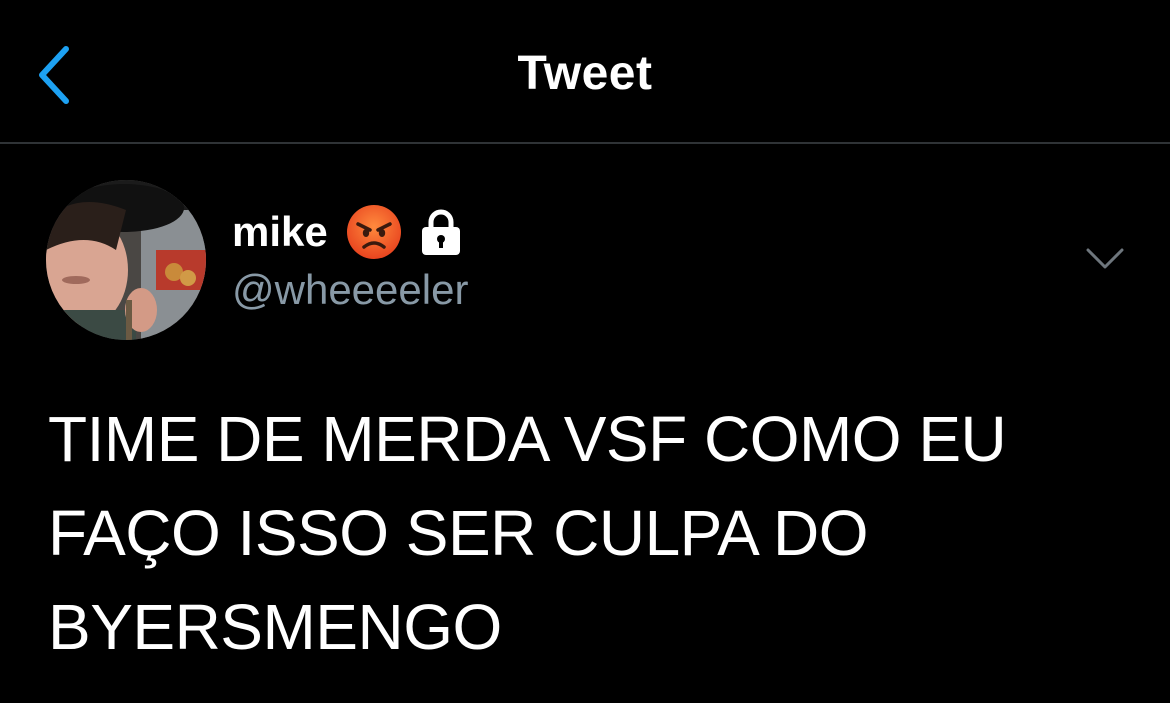  I want to click on chevron-down-icon, so click(1105, 258).